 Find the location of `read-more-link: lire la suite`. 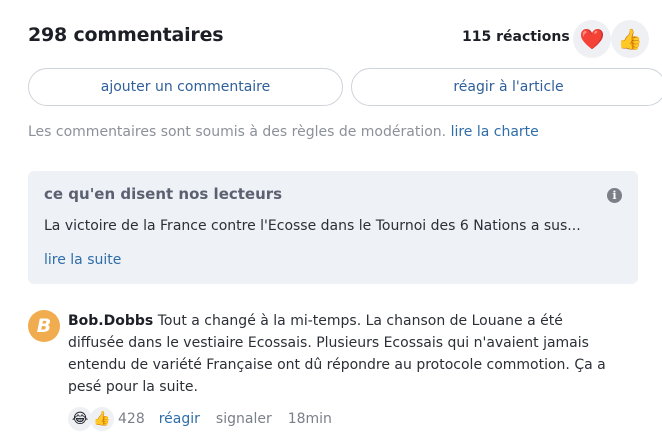

read-more-link: lire la suite is located at coordinates (82, 260).